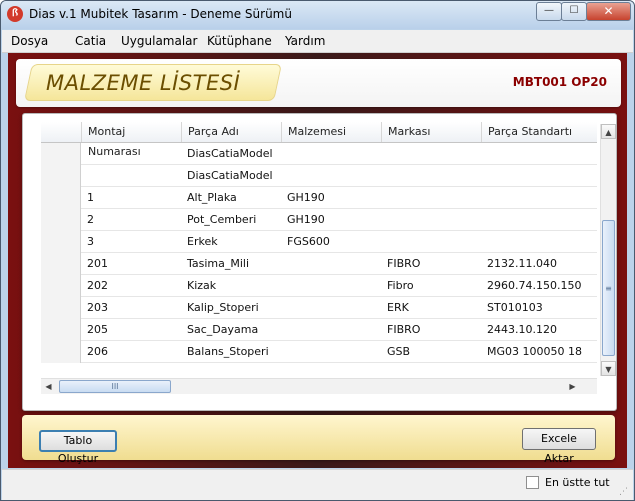  Describe the element at coordinates (90, 41) in the screenshot. I see `menu-catia: Catia` at that location.